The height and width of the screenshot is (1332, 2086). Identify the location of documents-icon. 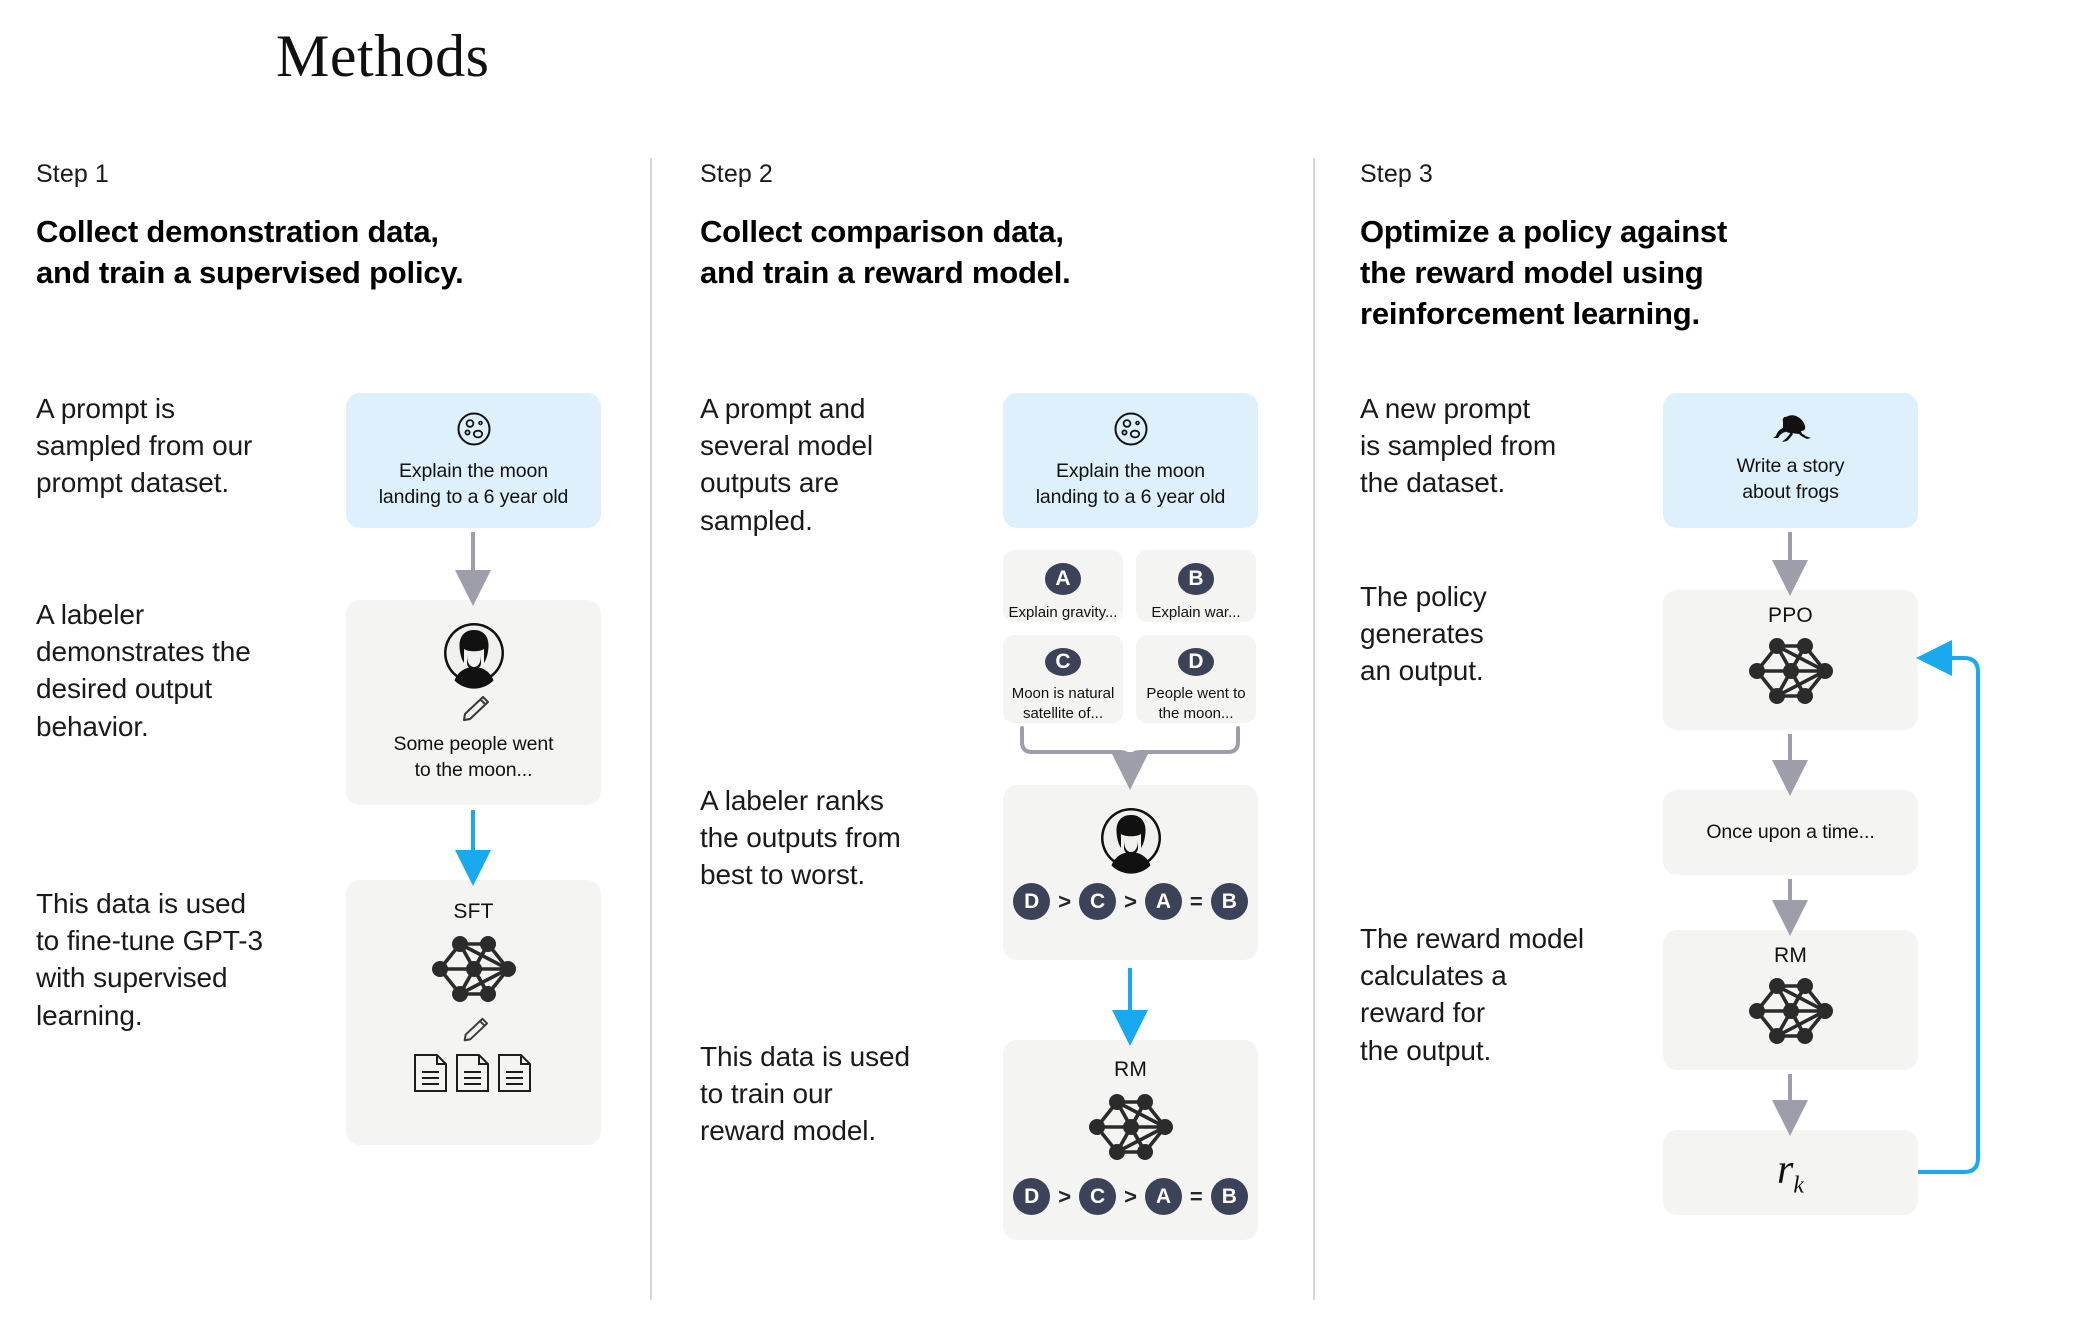
(474, 1073).